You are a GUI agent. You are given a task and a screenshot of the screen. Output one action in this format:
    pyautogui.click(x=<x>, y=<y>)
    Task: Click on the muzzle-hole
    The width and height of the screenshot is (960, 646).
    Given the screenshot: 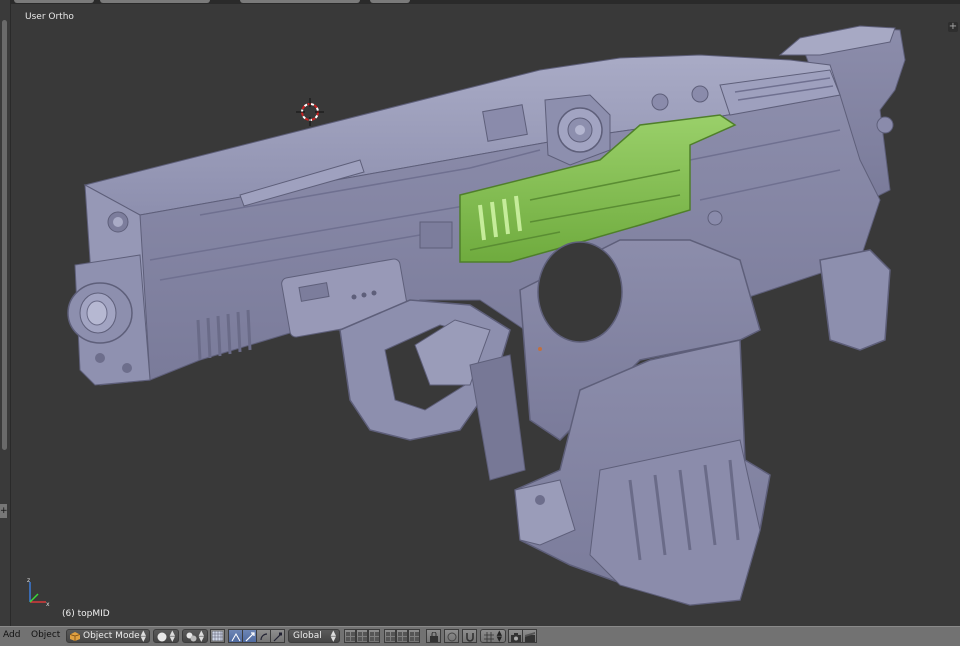 What is the action you would take?
    pyautogui.click(x=97, y=313)
    